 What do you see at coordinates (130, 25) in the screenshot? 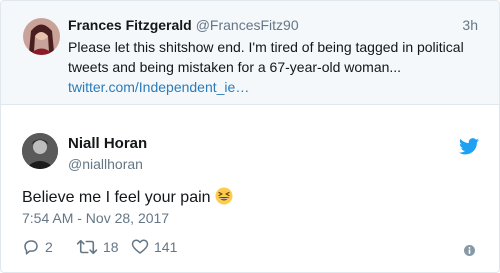
I see `parent-author-name: Frances Fitzgerald` at bounding box center [130, 25].